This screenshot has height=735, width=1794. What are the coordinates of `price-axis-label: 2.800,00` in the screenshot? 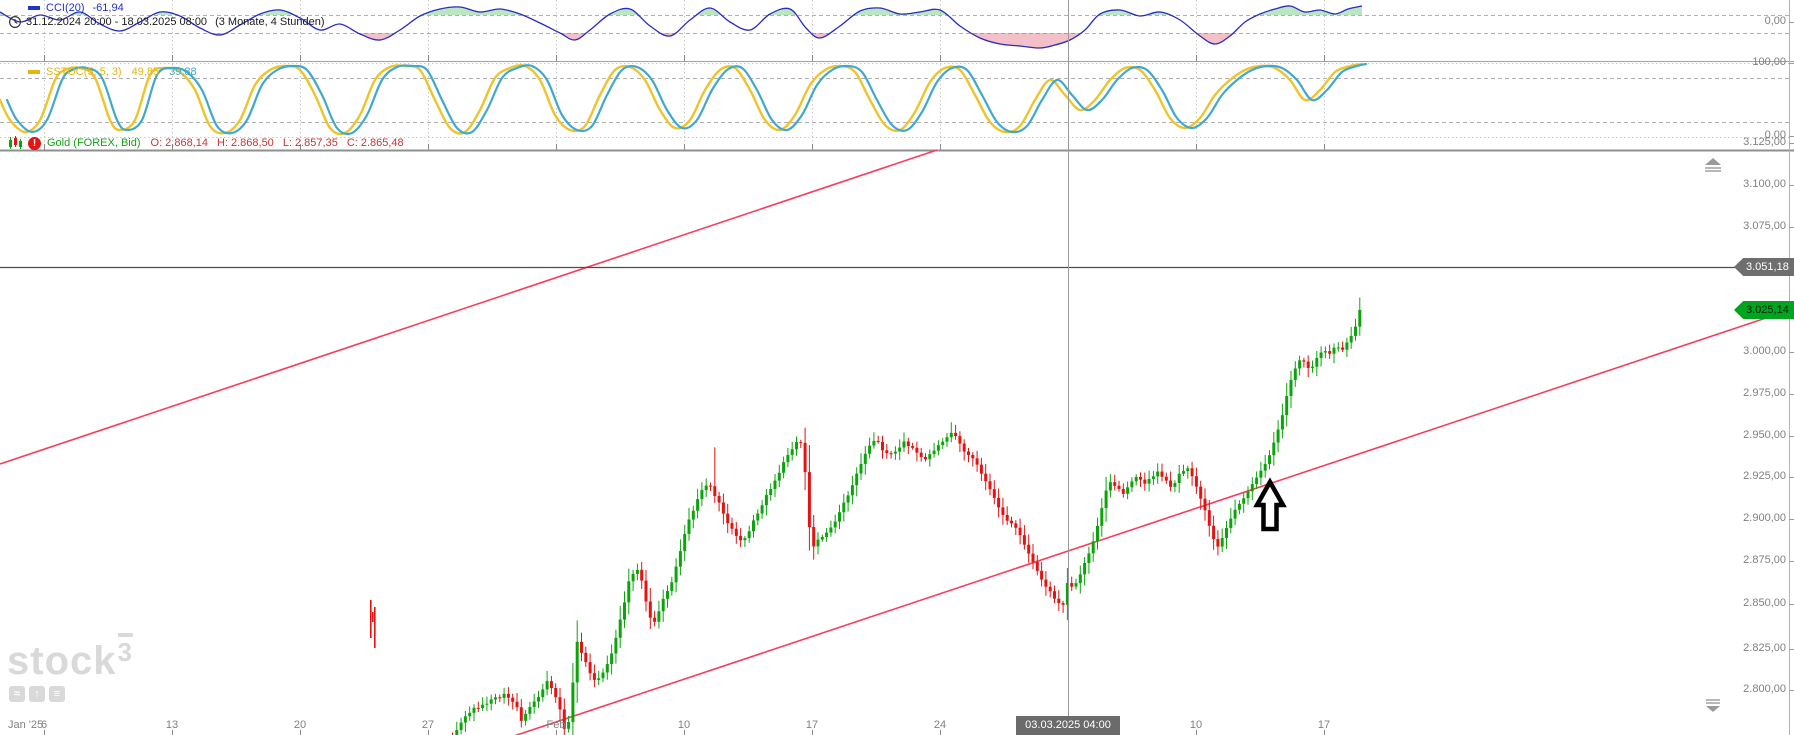 It's located at (1764, 689).